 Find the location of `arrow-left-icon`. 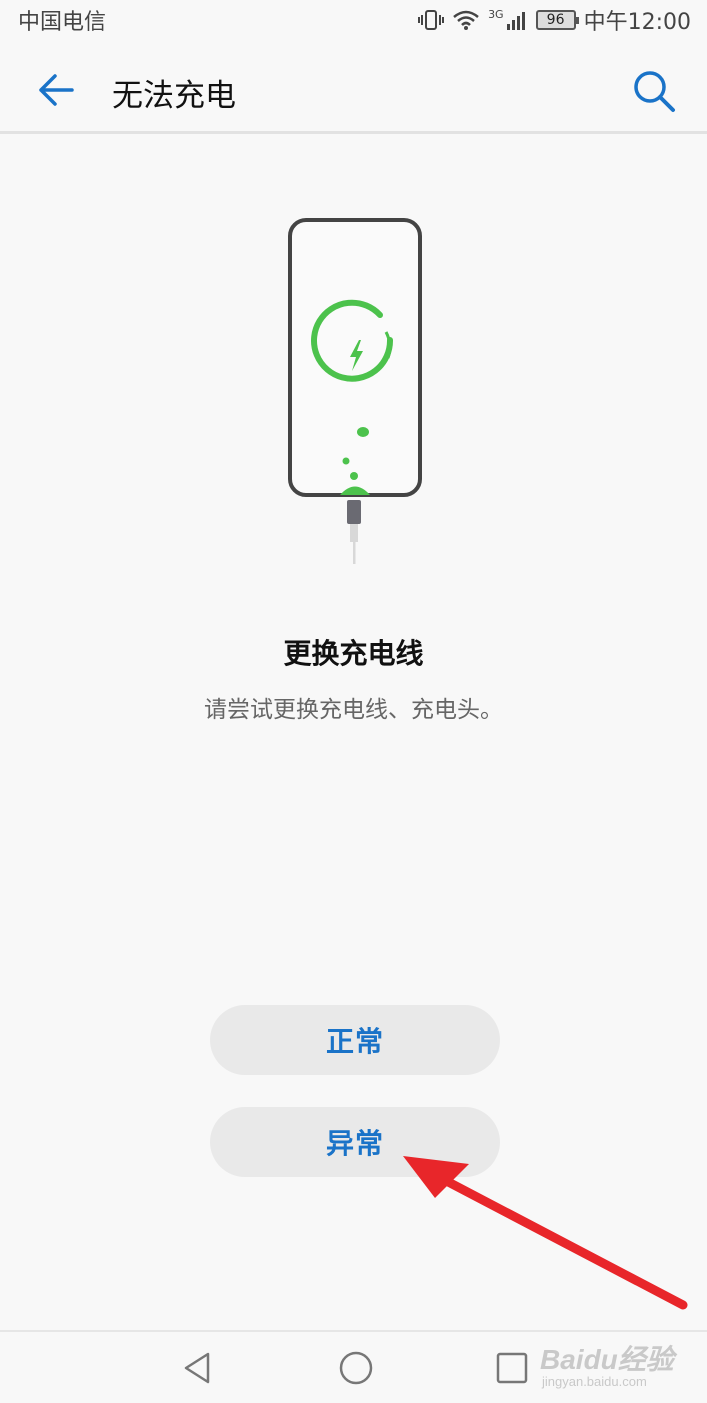

arrow-left-icon is located at coordinates (56, 90).